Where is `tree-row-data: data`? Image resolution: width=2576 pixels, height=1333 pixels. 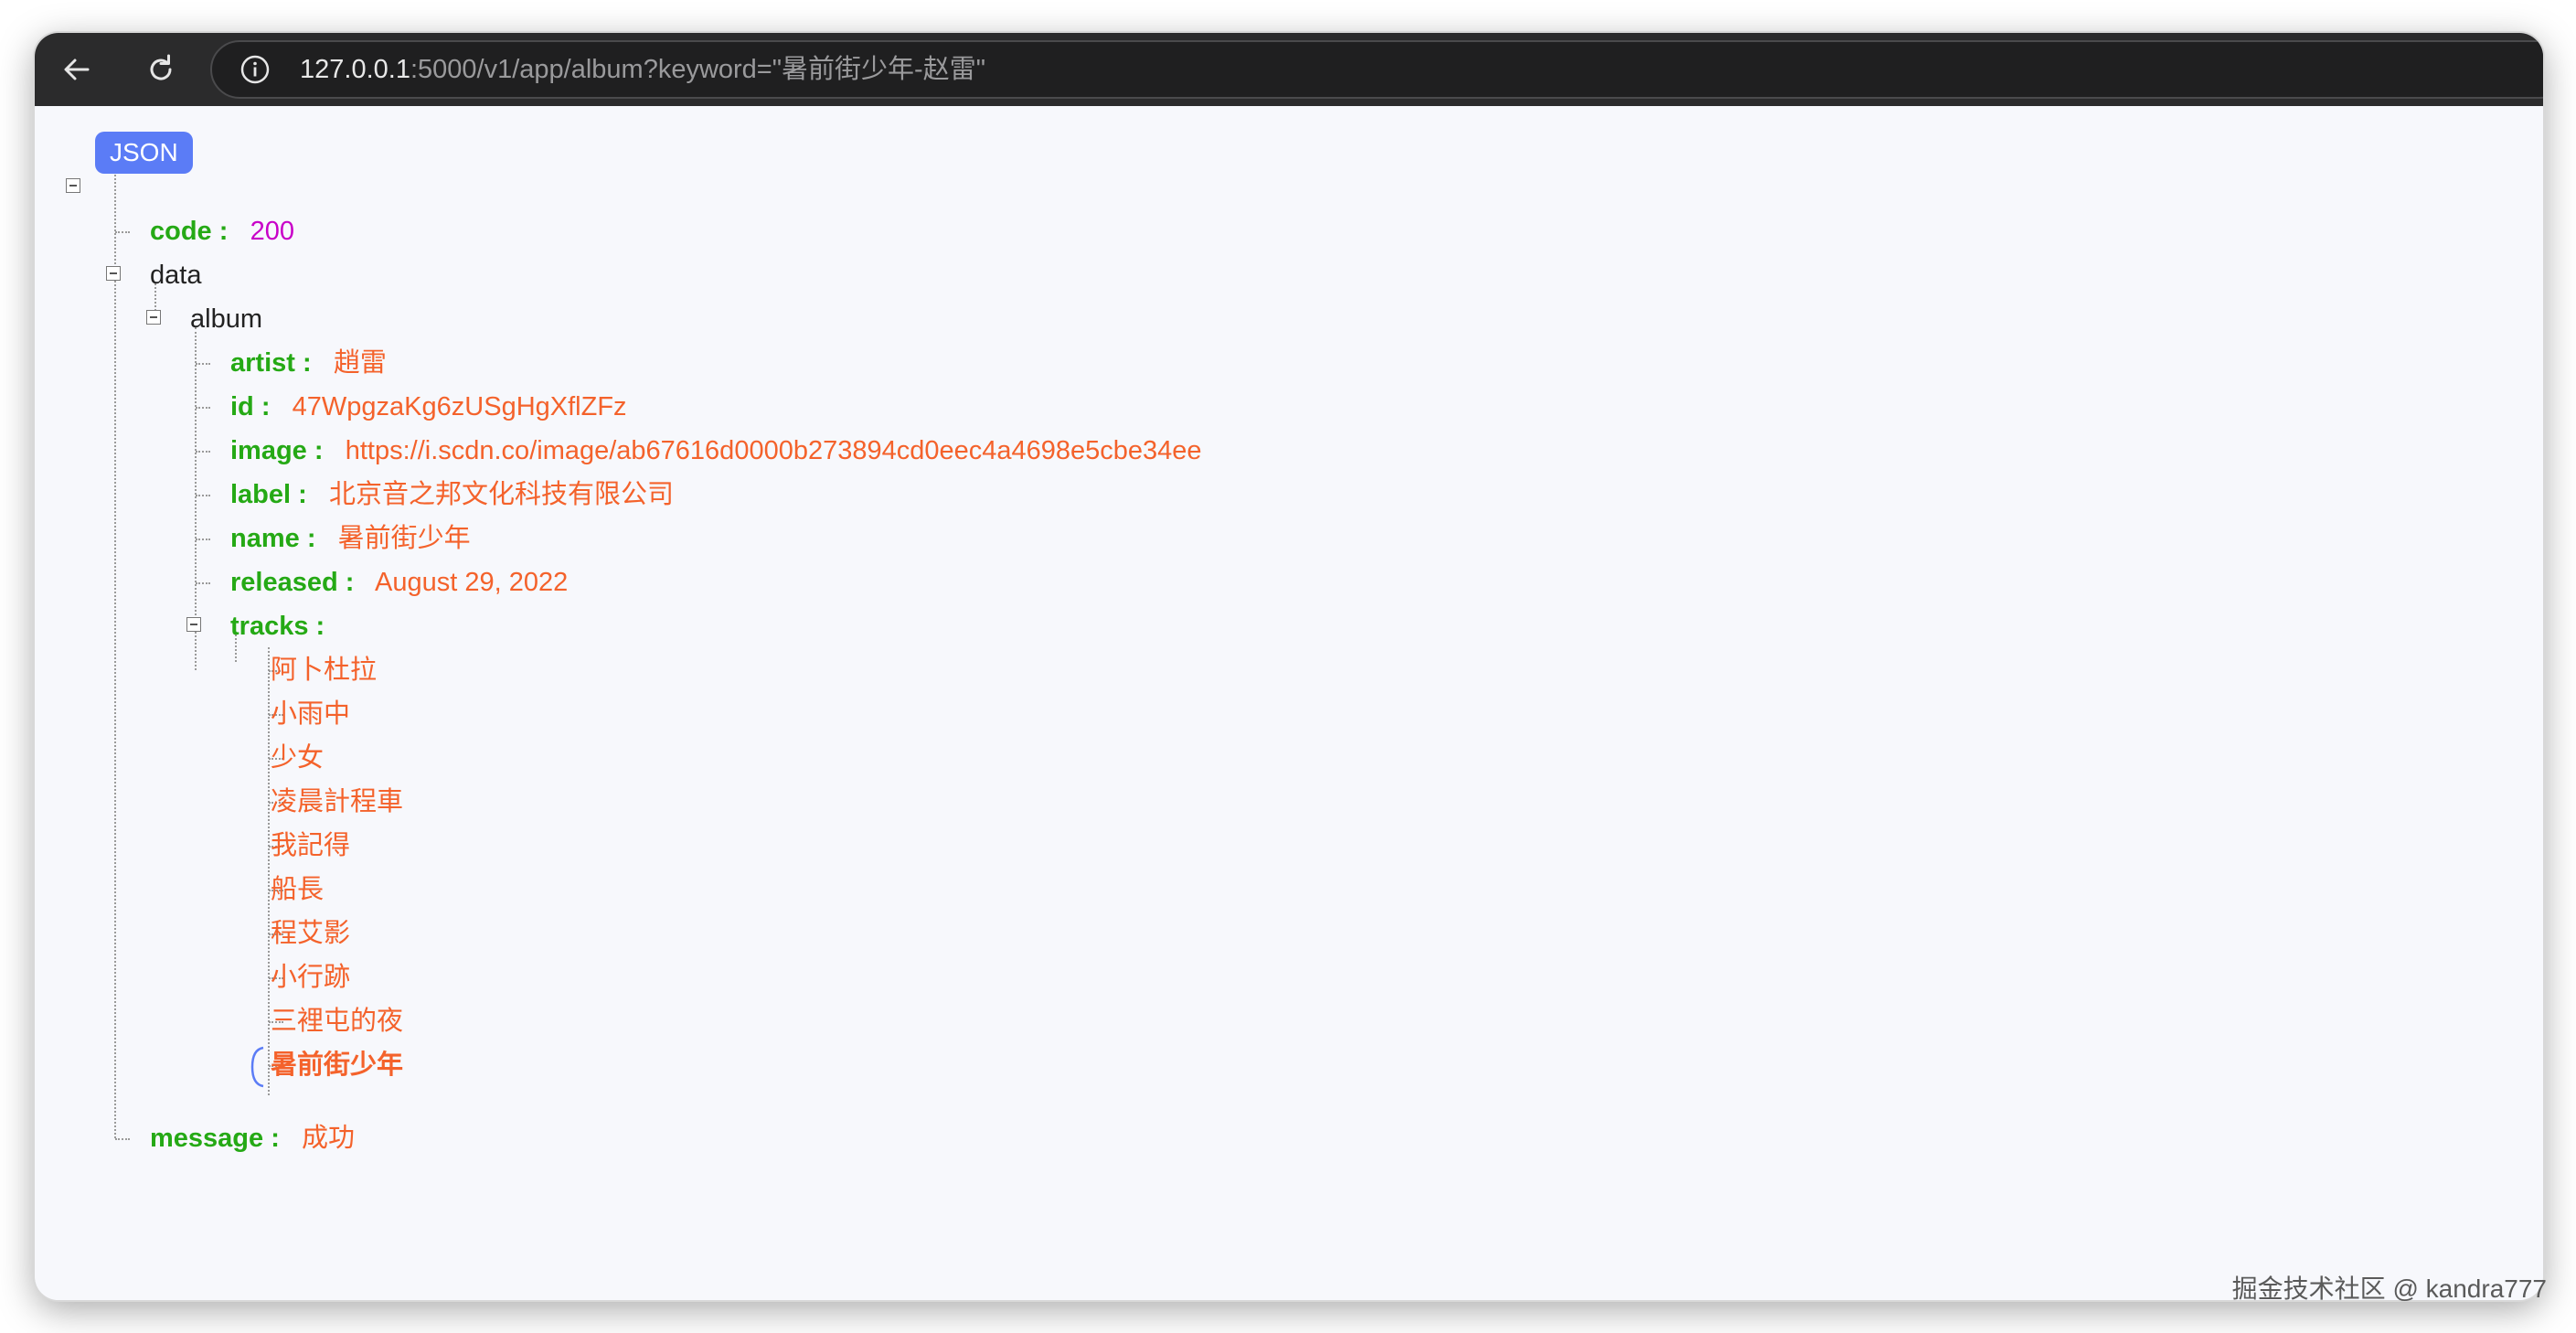
tree-row-data: data is located at coordinates (175, 275).